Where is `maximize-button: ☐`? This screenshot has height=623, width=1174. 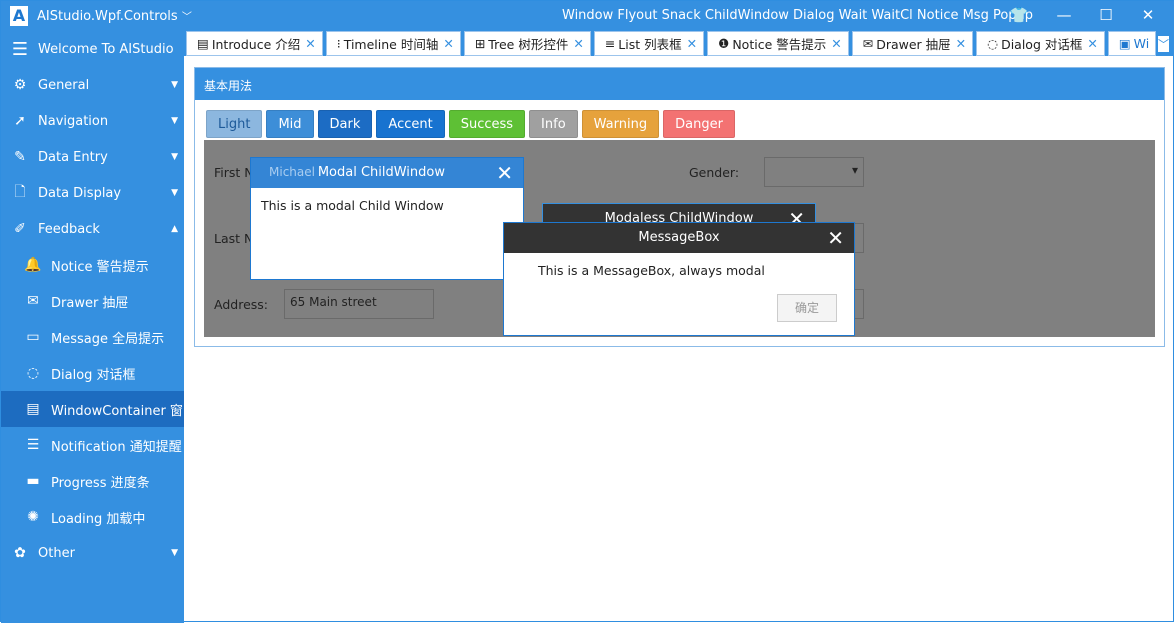 maximize-button: ☐ is located at coordinates (1106, 15).